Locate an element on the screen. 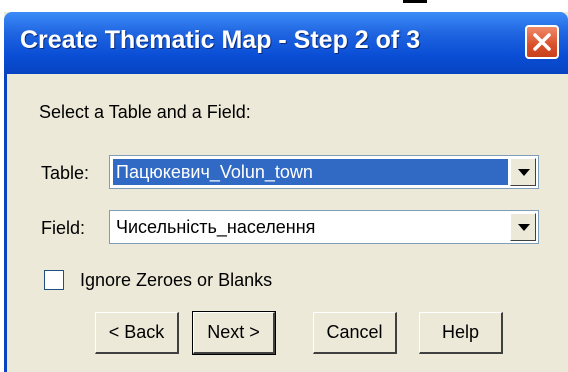 The width and height of the screenshot is (568, 372). field-select: Чисельність_населення is located at coordinates (324, 227).